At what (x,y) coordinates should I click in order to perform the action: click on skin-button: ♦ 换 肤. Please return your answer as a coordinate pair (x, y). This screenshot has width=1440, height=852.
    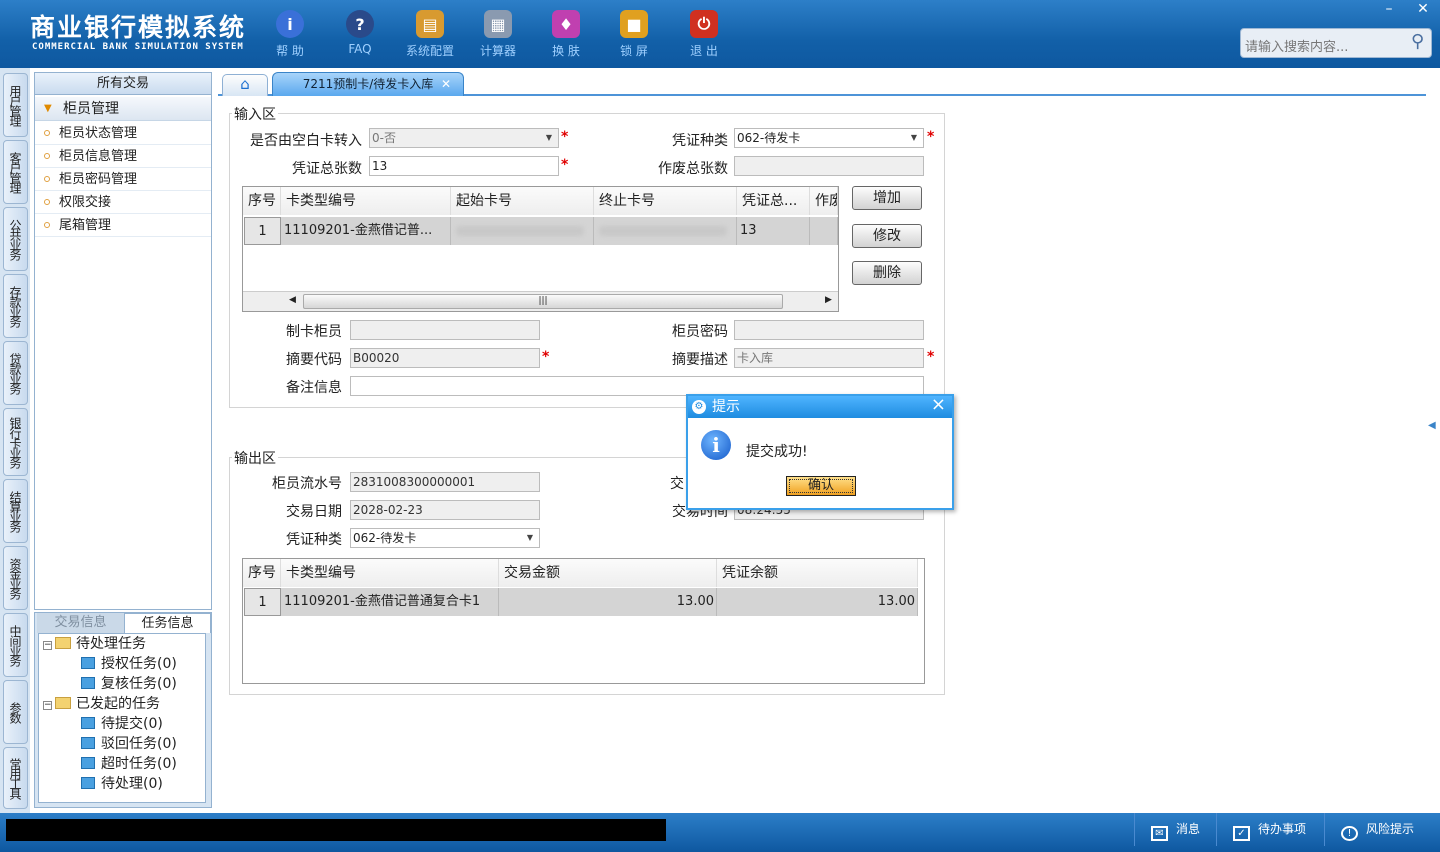
    Looking at the image, I should click on (566, 34).